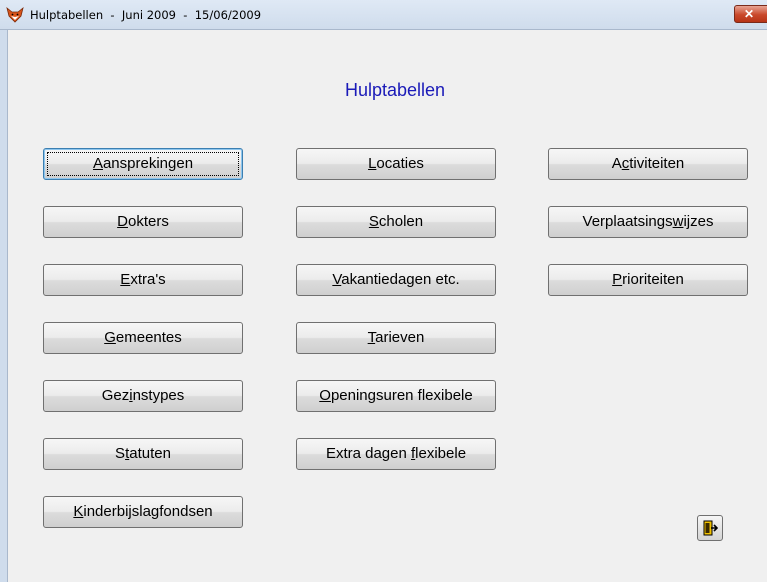 The image size is (767, 582). I want to click on activiteiten-button: Activiteiten, so click(648, 164).